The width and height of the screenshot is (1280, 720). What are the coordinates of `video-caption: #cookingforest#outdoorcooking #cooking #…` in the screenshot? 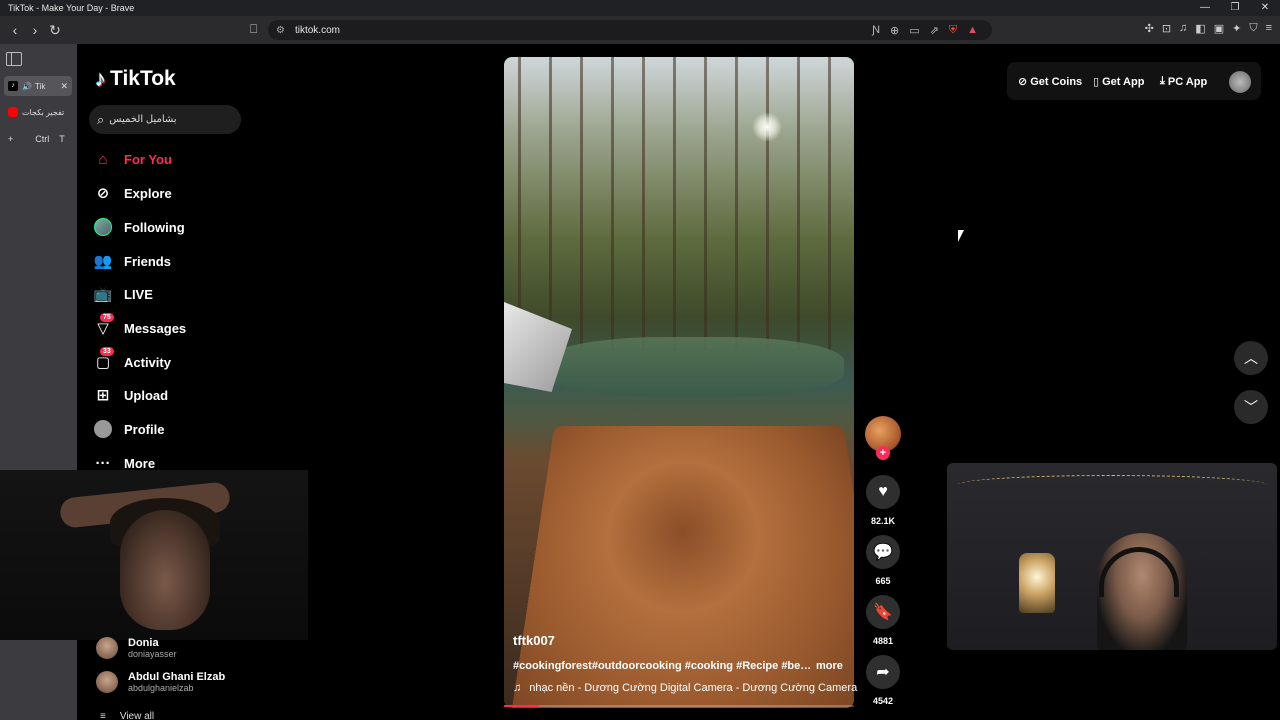 It's located at (663, 666).